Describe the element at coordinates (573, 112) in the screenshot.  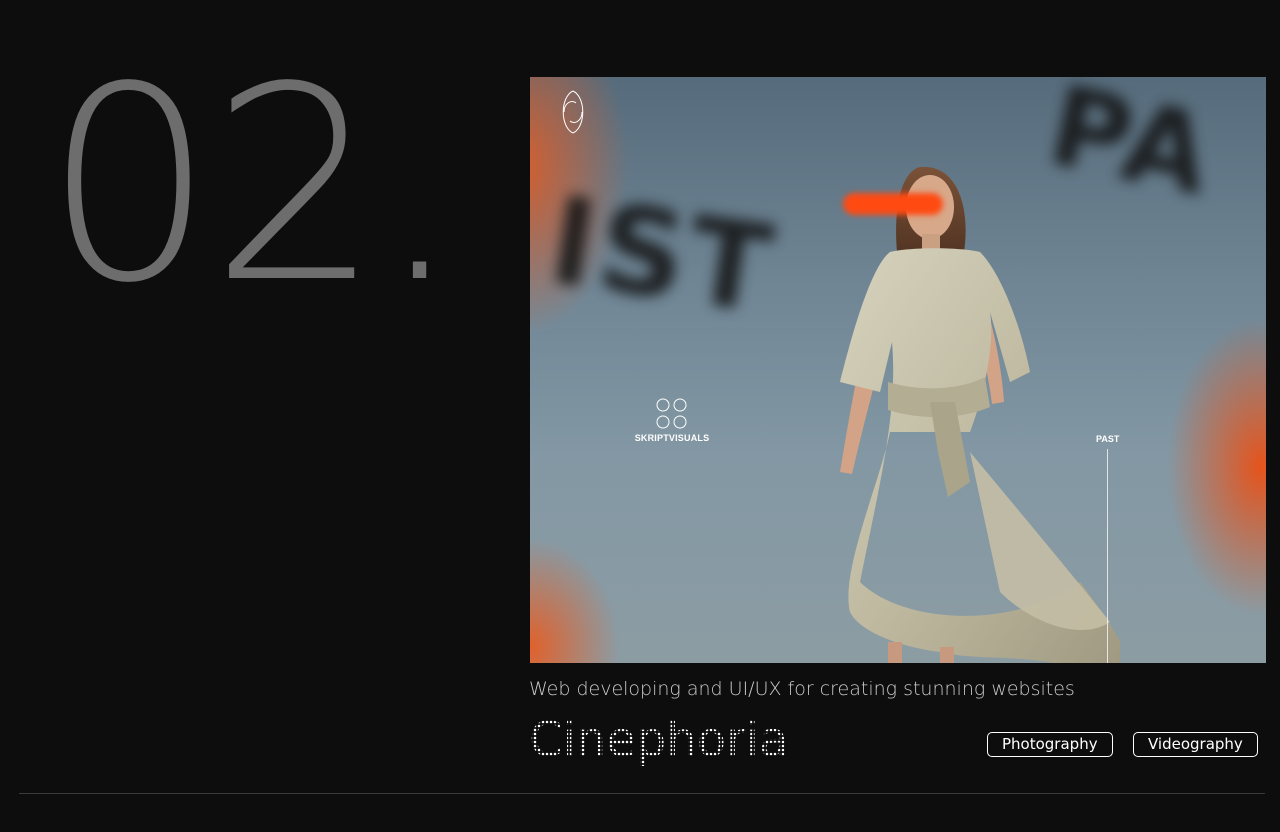
I see `swirl-logo-icon` at that location.